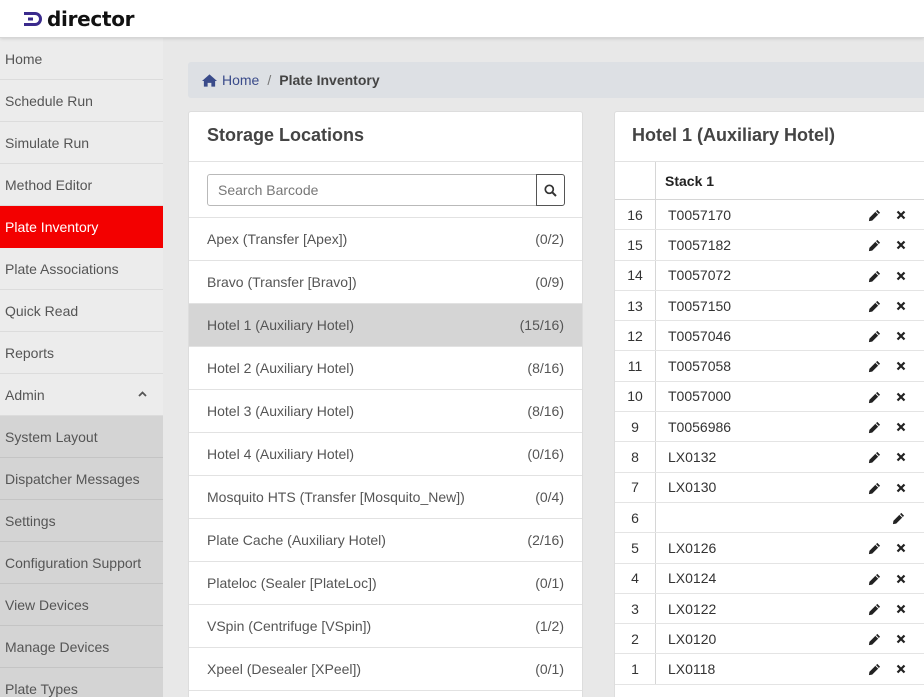  Describe the element at coordinates (541, 325) in the screenshot. I see `storage-location-count: (15/16)` at that location.